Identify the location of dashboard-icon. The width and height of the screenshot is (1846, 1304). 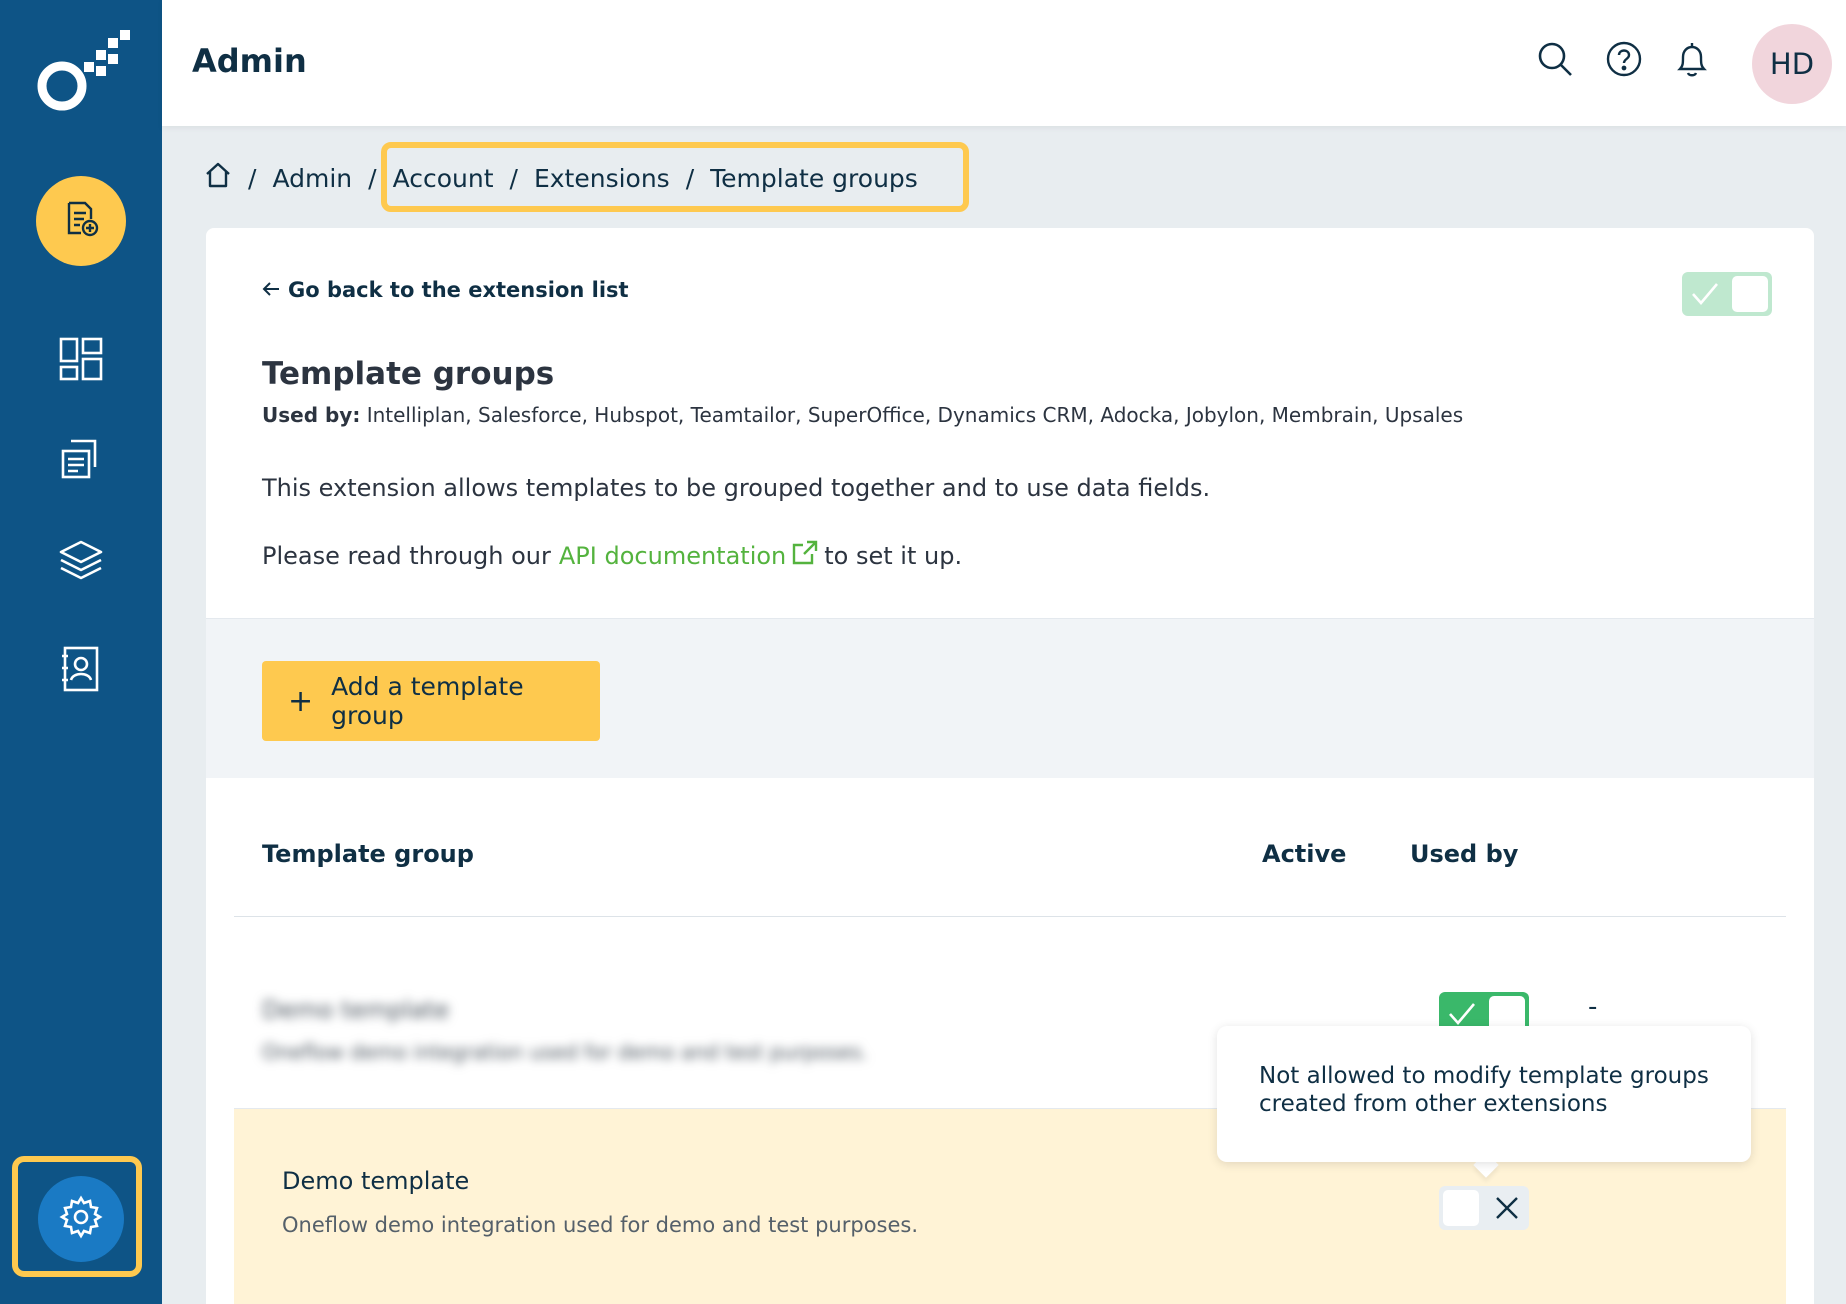
(81, 361).